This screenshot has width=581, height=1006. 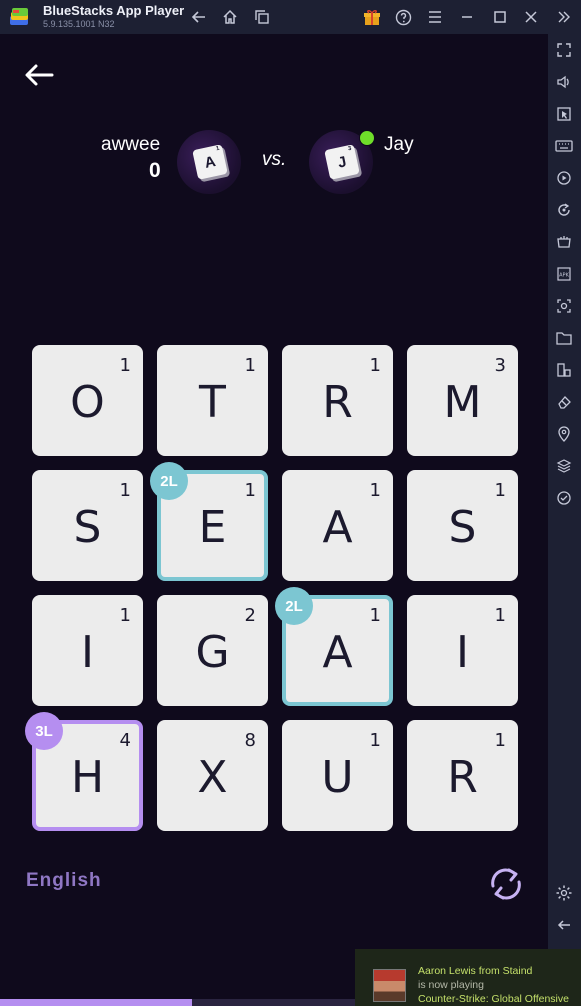 What do you see at coordinates (44, 731) in the screenshot?
I see `triple-letter-badge: 3L` at bounding box center [44, 731].